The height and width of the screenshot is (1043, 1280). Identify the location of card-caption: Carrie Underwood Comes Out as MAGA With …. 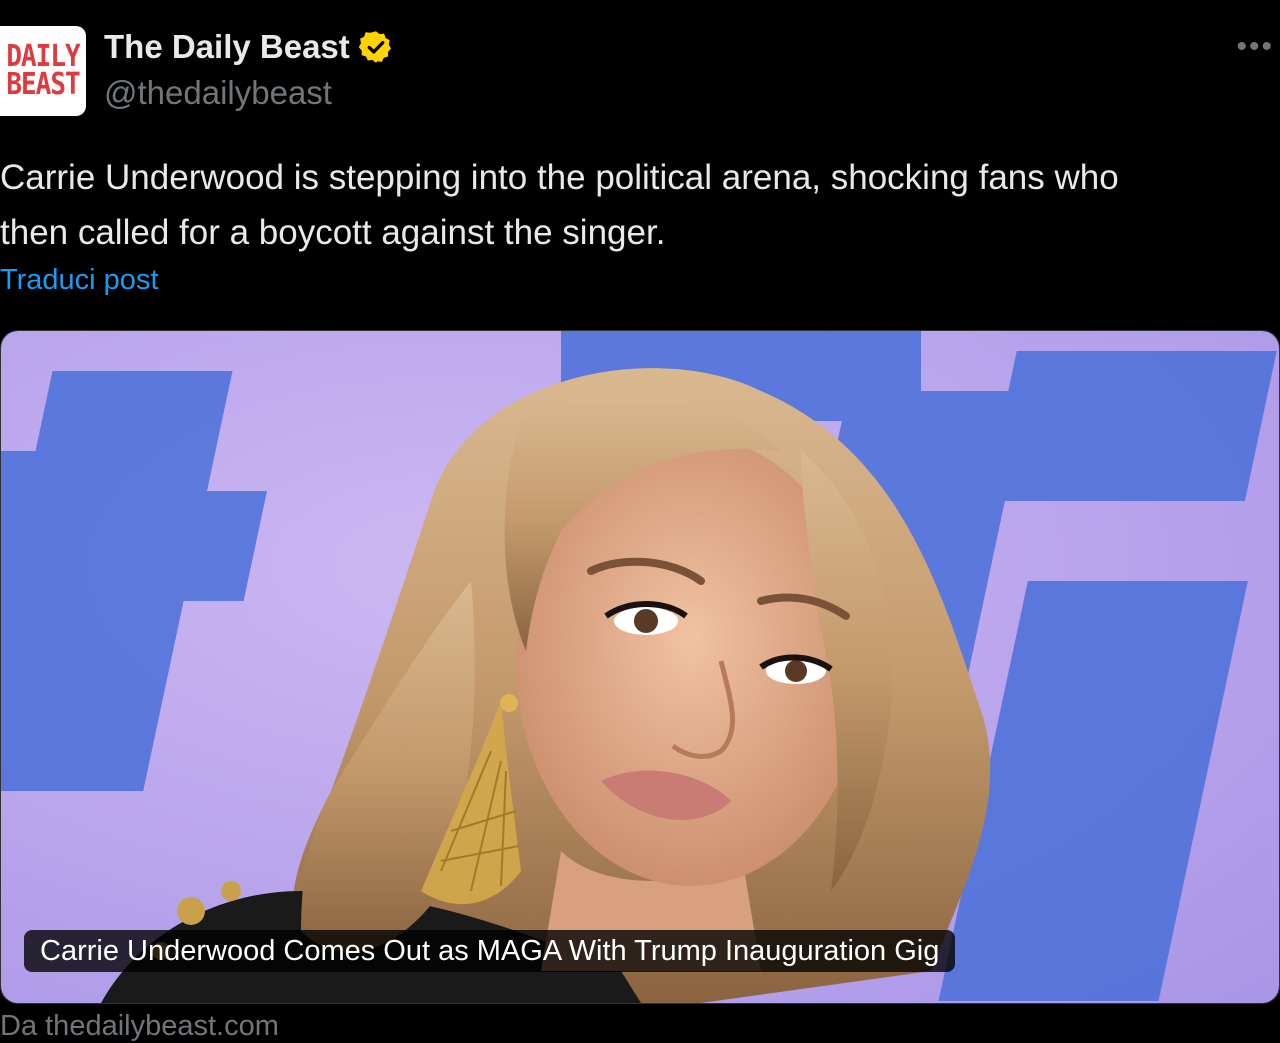
(490, 951).